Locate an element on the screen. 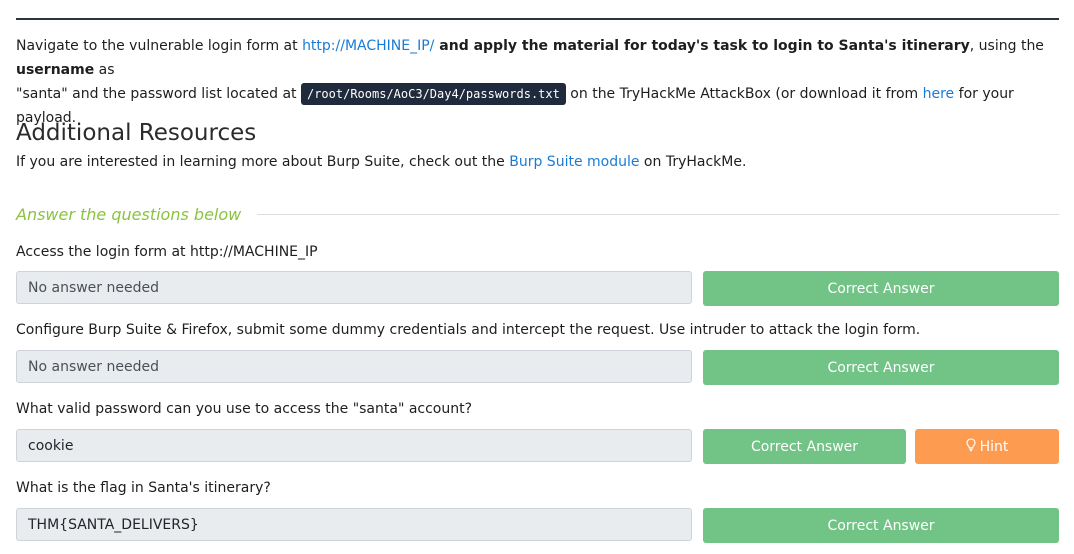 The width and height of the screenshot is (1074, 554). answer-input-3: cookie is located at coordinates (354, 445).